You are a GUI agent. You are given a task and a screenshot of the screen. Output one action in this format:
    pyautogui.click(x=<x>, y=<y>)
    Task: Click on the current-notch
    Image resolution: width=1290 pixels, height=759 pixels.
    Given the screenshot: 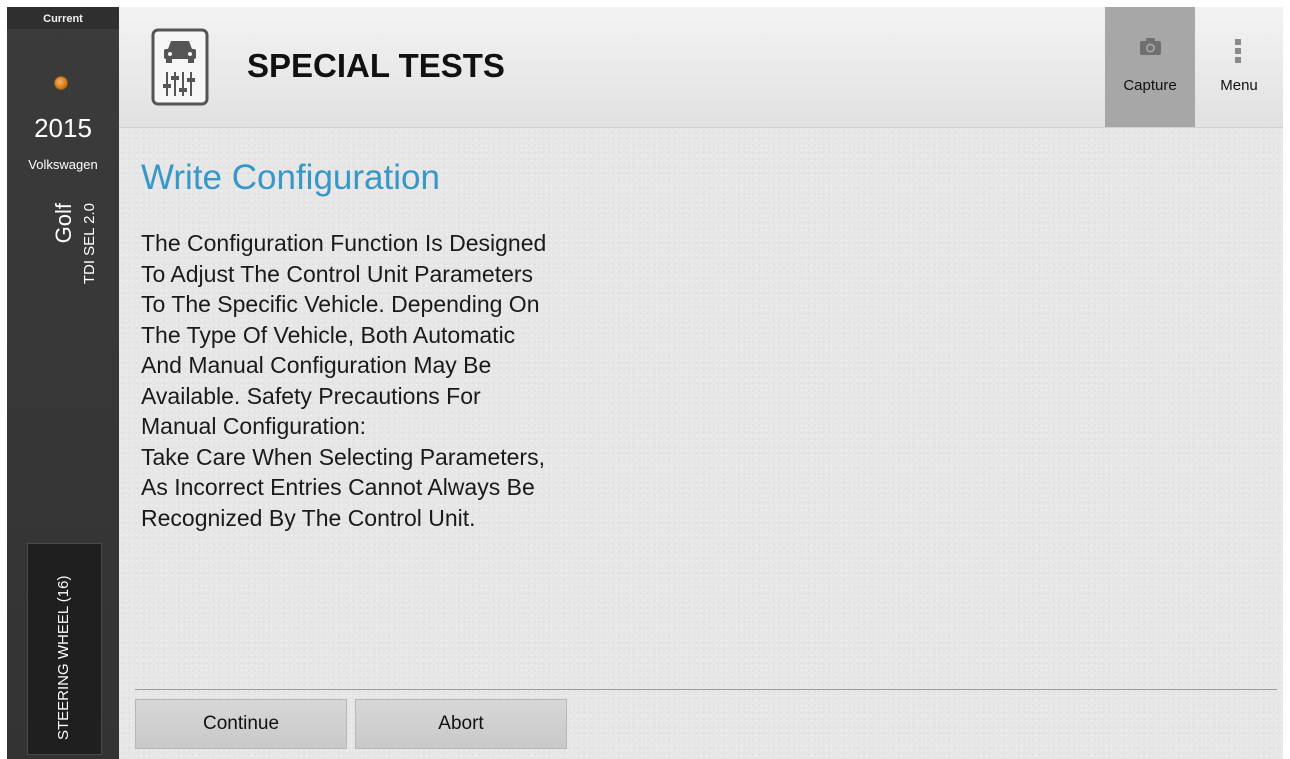 What is the action you would take?
    pyautogui.click(x=63, y=32)
    